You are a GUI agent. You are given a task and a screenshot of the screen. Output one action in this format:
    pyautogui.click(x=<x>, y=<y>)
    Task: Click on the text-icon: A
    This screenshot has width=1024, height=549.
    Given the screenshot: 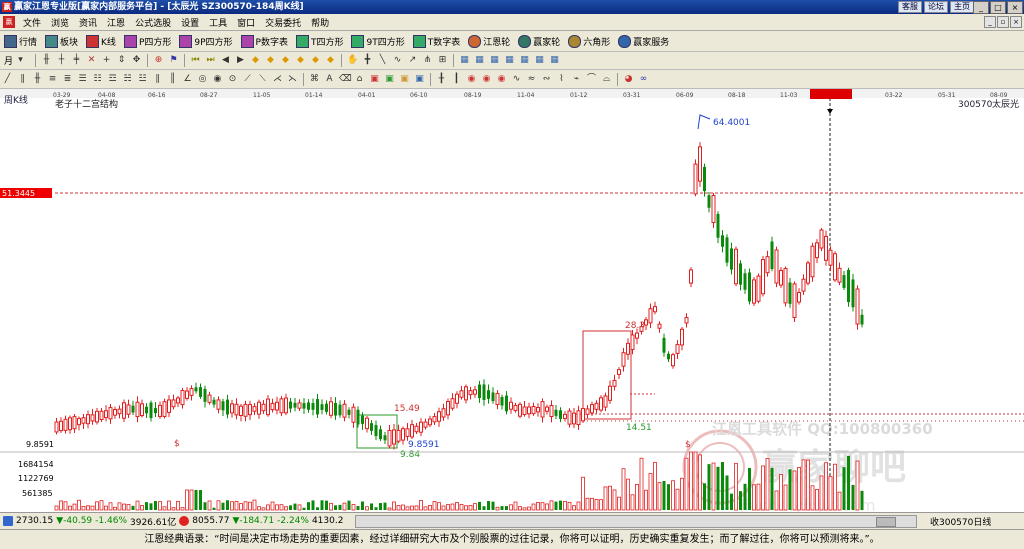 What is the action you would take?
    pyautogui.click(x=329, y=79)
    